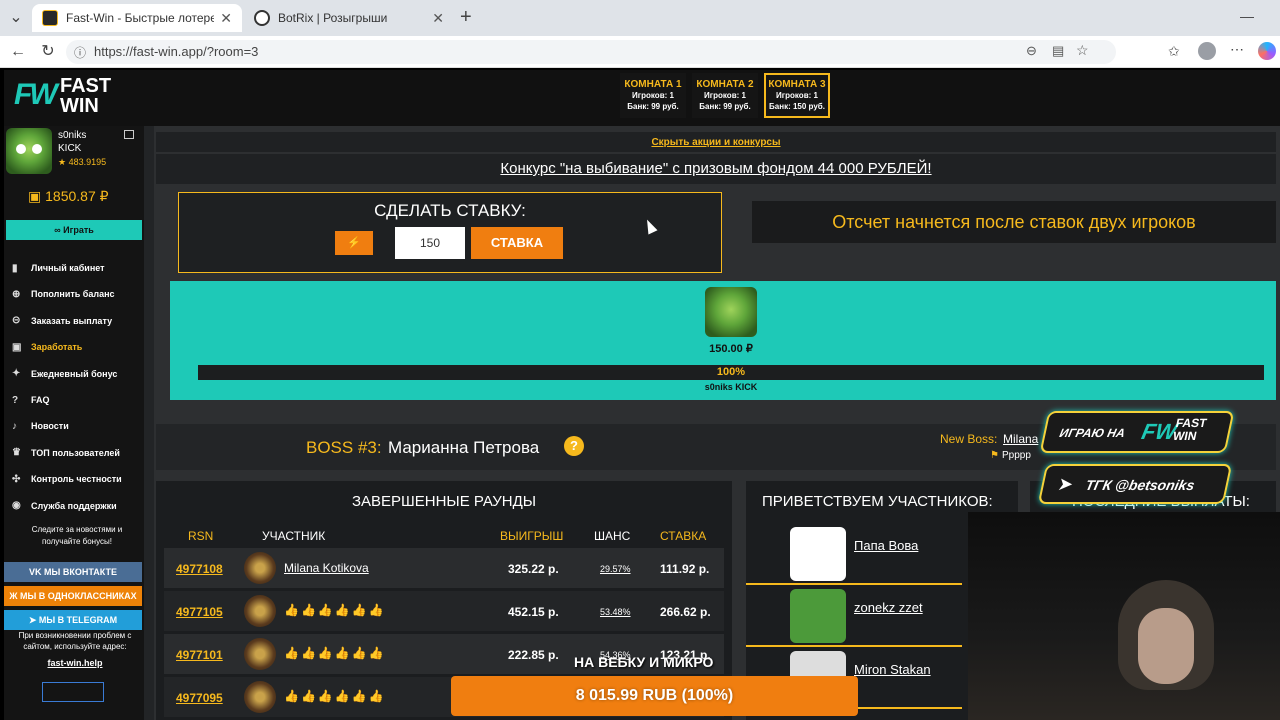 The height and width of the screenshot is (720, 1280). What do you see at coordinates (326, 568) in the screenshot?
I see `player-name: Milana Kotikova` at bounding box center [326, 568].